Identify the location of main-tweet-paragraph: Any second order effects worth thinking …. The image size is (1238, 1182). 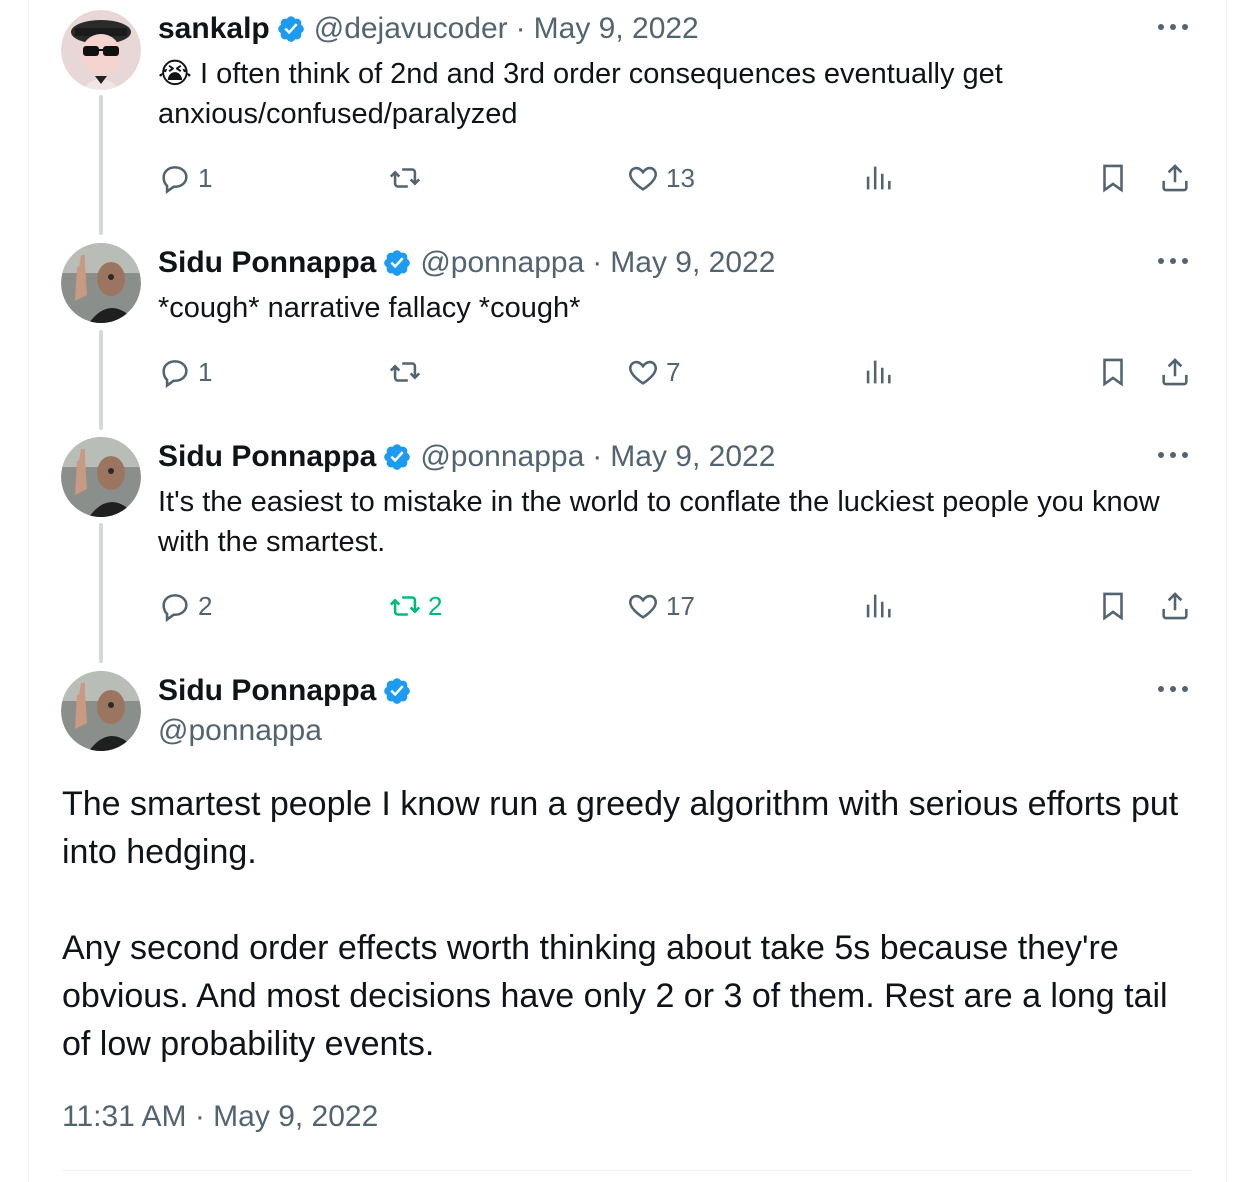
(615, 996).